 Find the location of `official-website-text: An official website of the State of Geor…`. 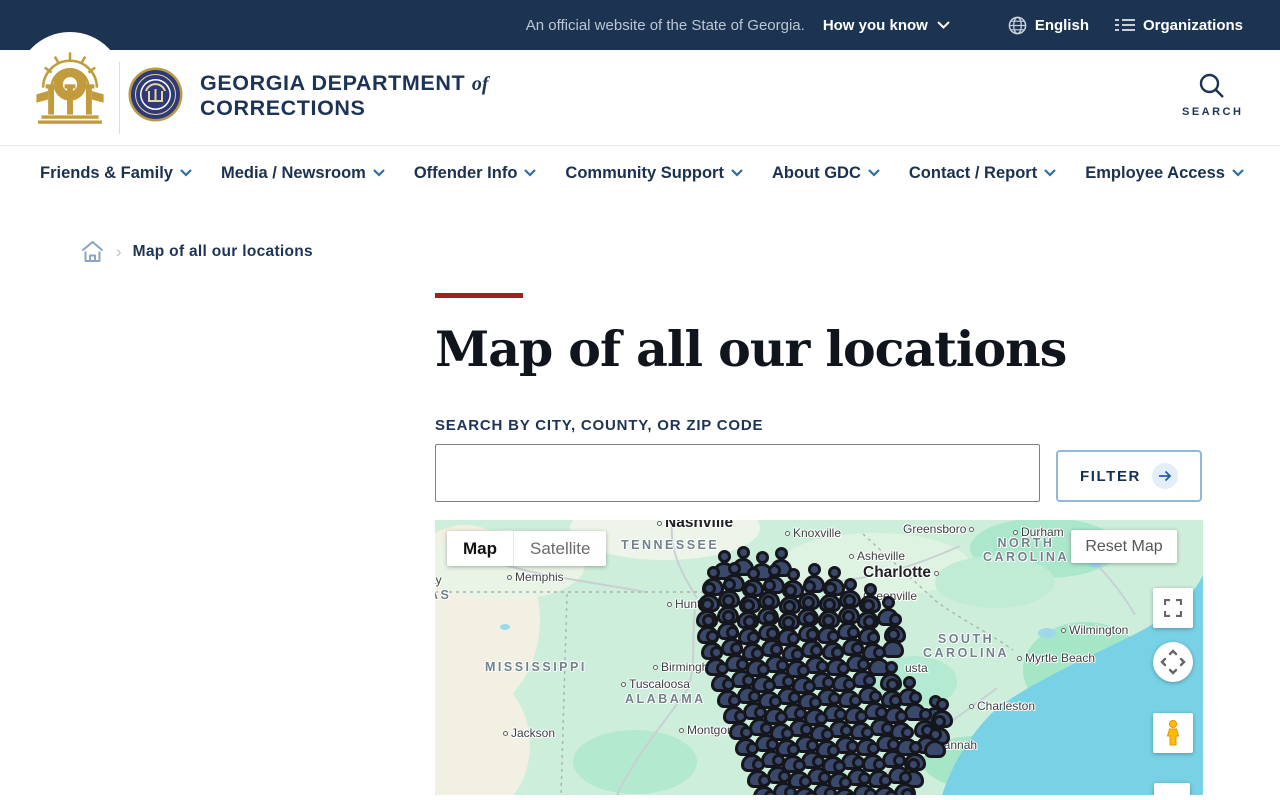

official-website-text: An official website of the State of Geor… is located at coordinates (665, 25).